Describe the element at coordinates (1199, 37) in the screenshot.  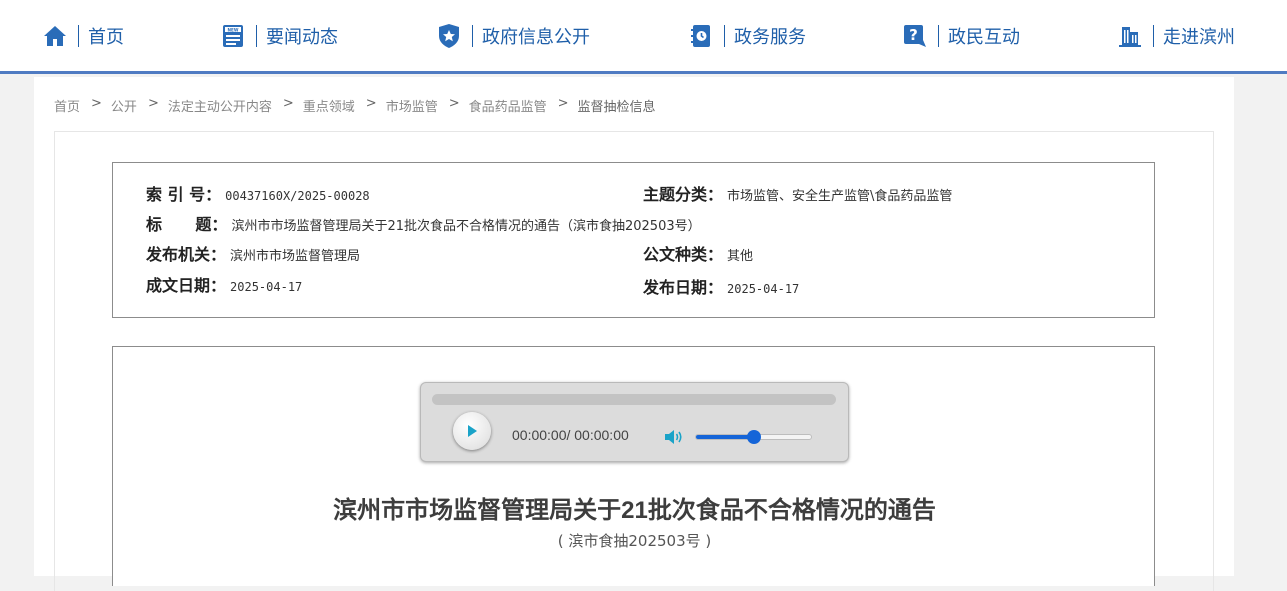
I see `nav-label: 走进滨州` at that location.